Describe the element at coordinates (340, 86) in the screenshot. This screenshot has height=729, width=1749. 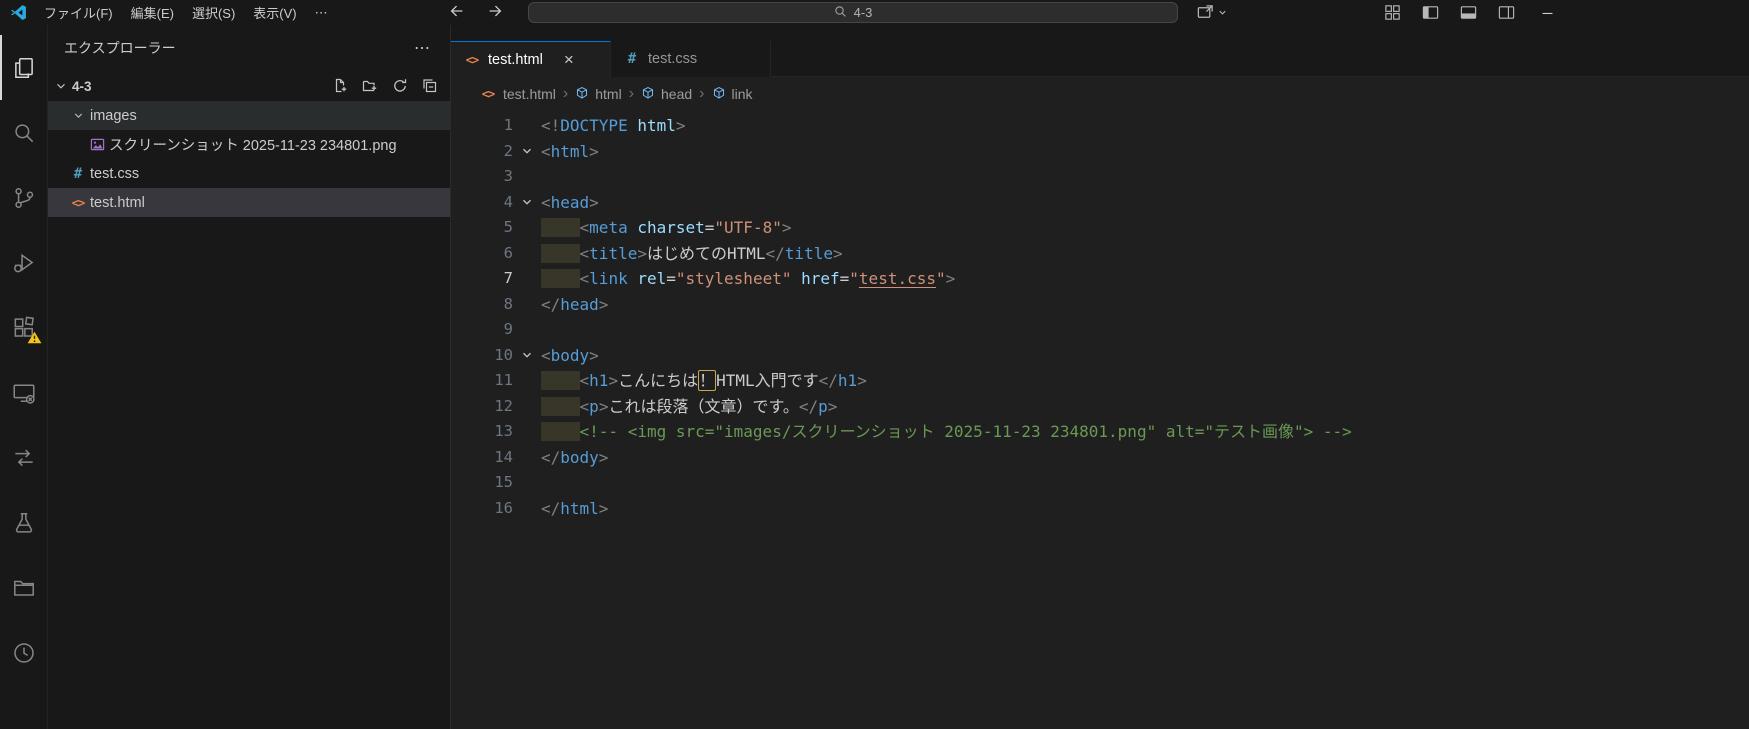
I see `new-file-icon` at that location.